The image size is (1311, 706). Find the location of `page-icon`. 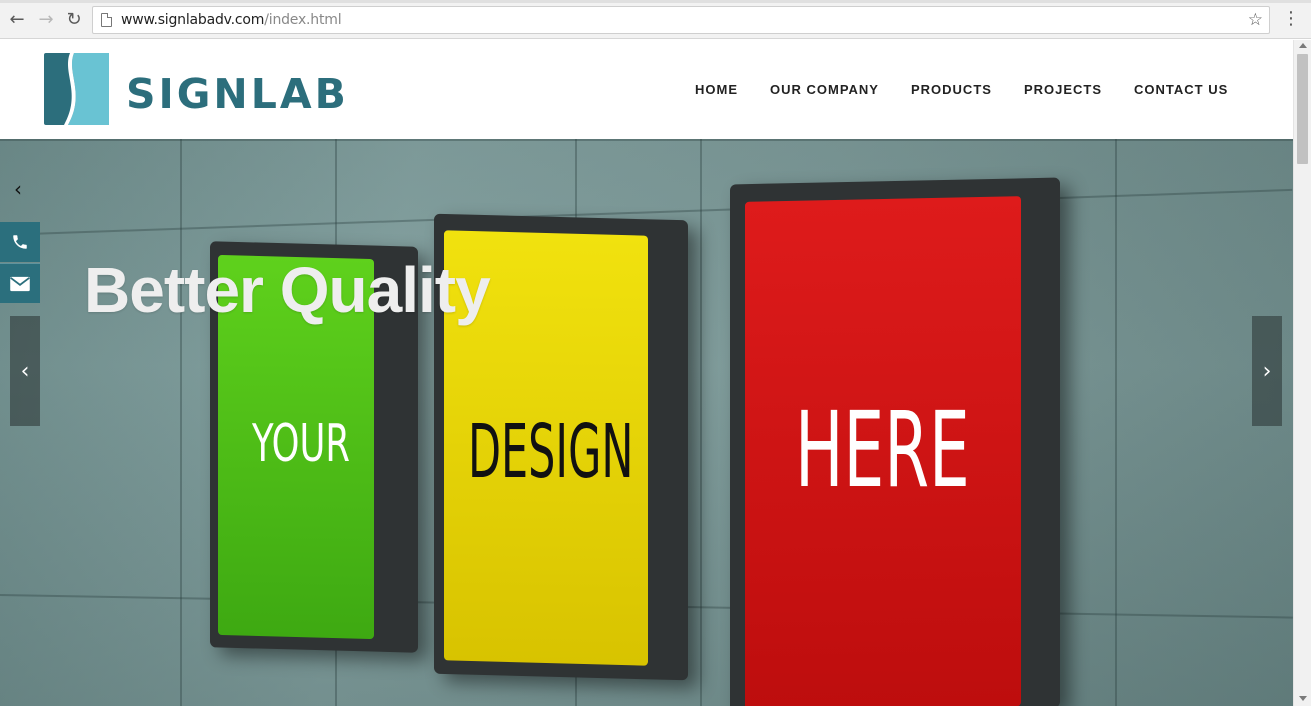

page-icon is located at coordinates (106, 20).